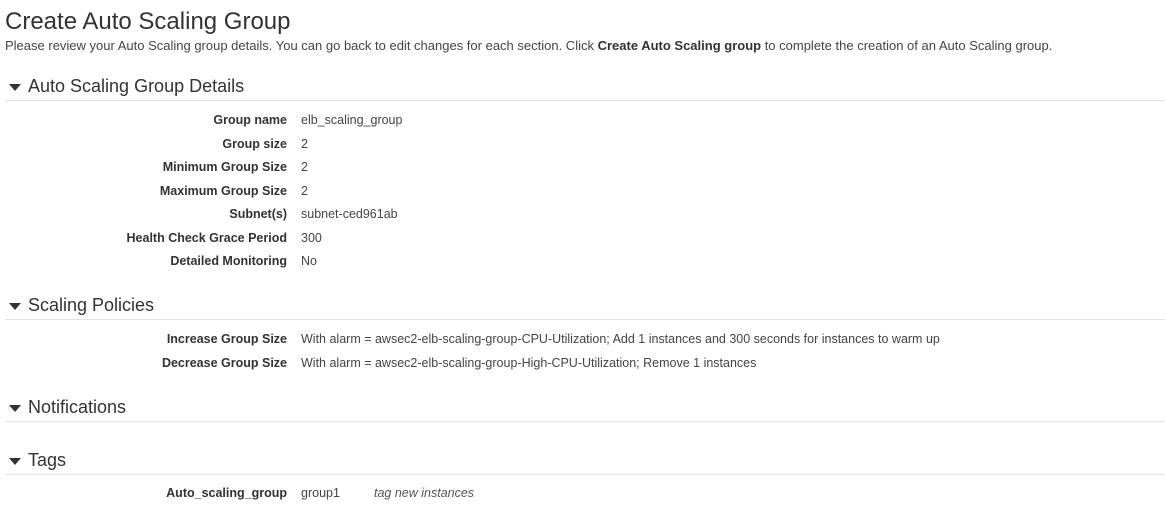 The height and width of the screenshot is (514, 1165). I want to click on policy-label: Decrease Group Size, so click(224, 363).